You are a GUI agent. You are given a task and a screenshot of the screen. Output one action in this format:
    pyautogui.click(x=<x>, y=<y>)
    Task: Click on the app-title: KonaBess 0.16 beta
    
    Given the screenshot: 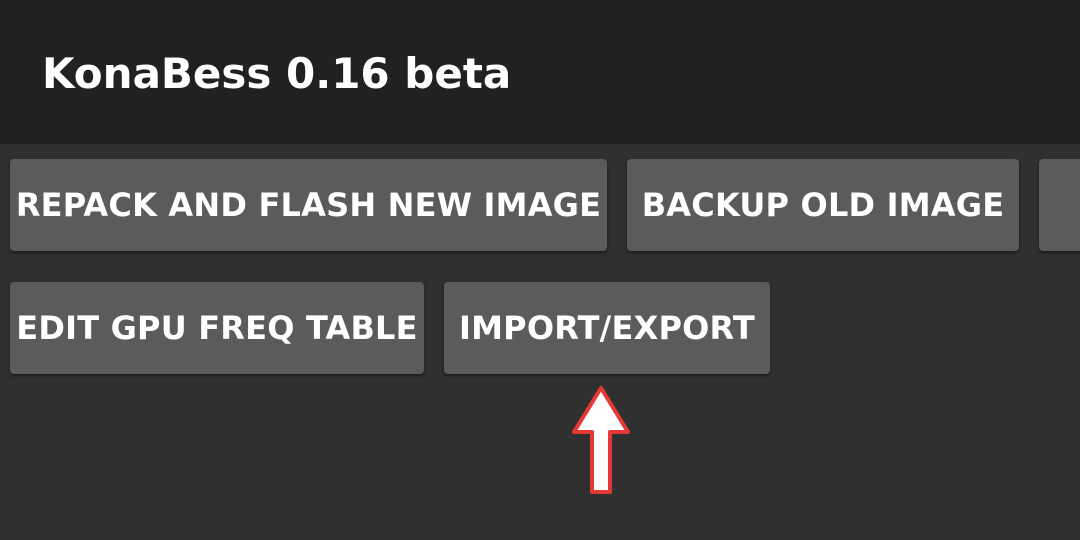 What is the action you would take?
    pyautogui.click(x=277, y=73)
    